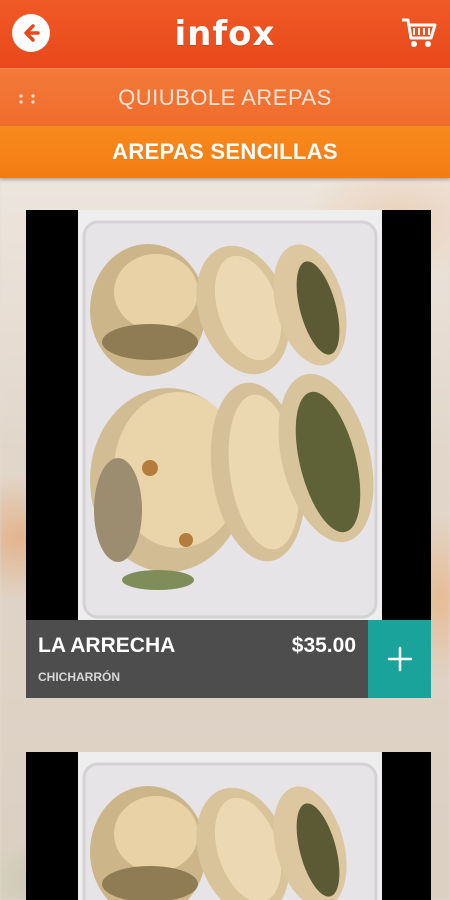  I want to click on plus-icon, so click(399, 659).